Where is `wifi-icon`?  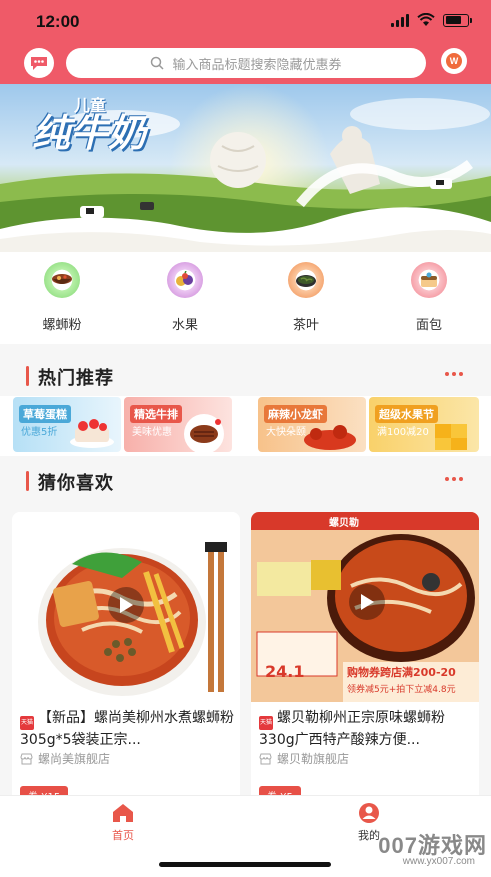
wifi-icon is located at coordinates (426, 19).